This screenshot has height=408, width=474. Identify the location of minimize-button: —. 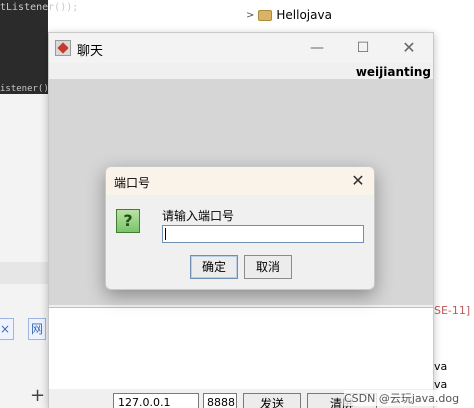
(317, 48).